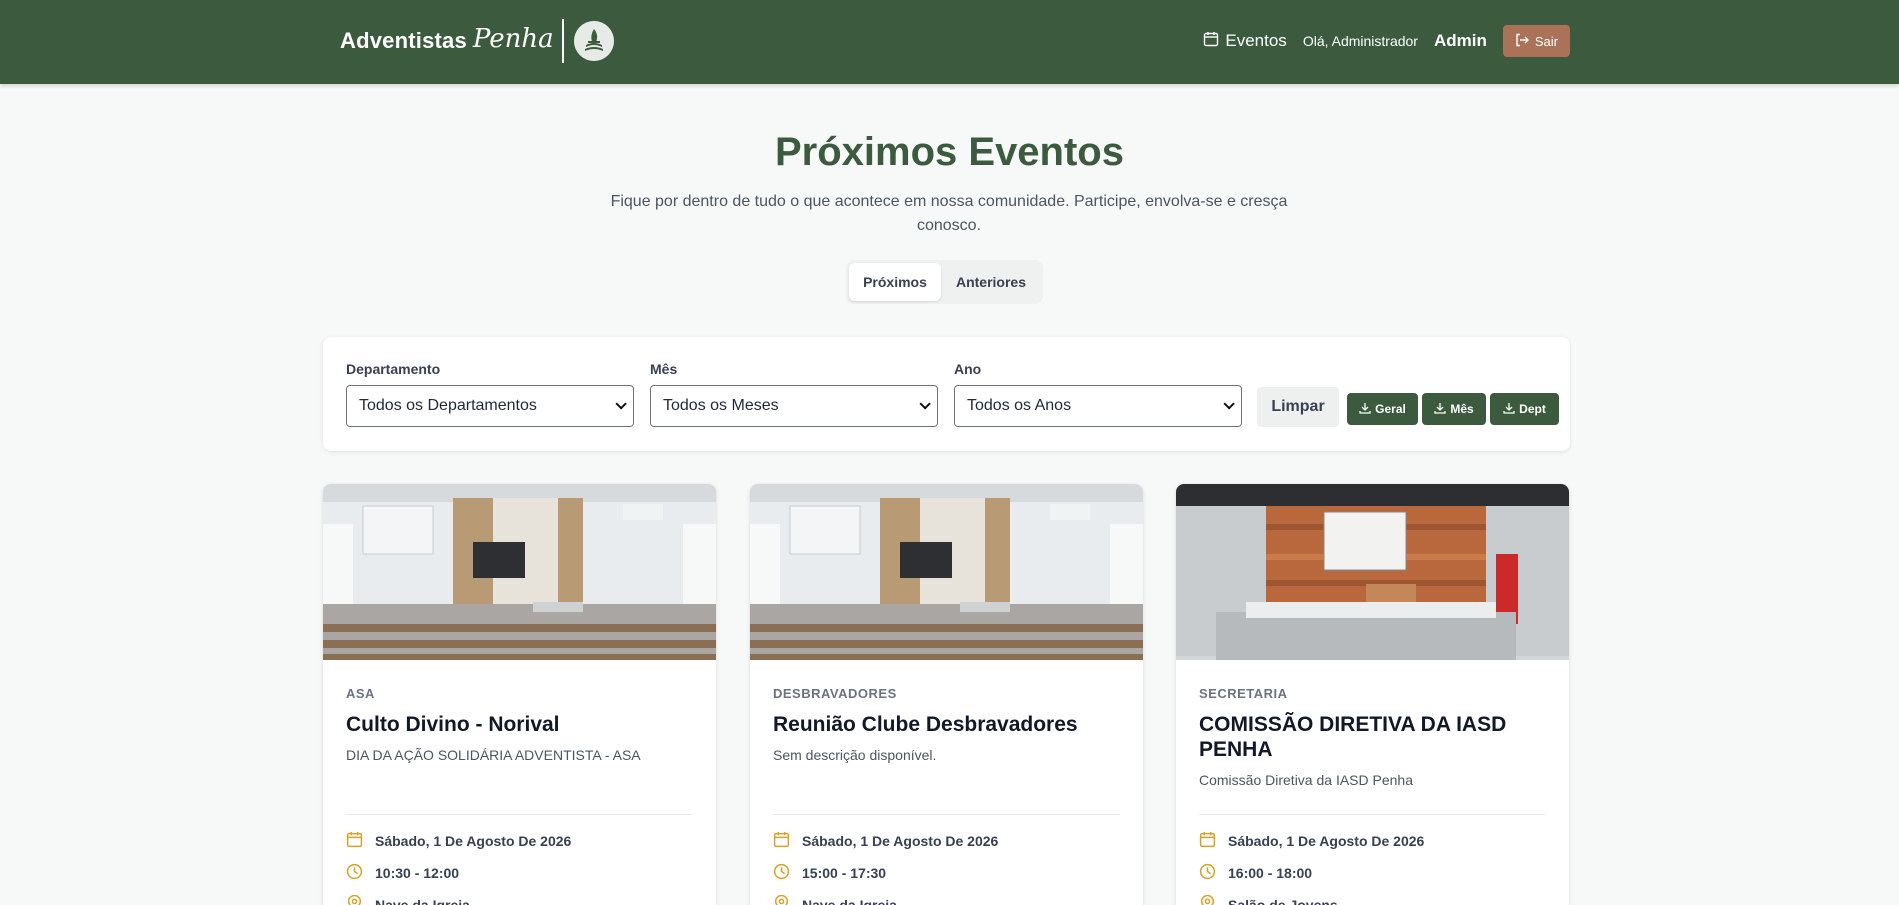 This screenshot has width=1899, height=905. I want to click on month-filter: Mês Todos os Meses, so click(794, 394).